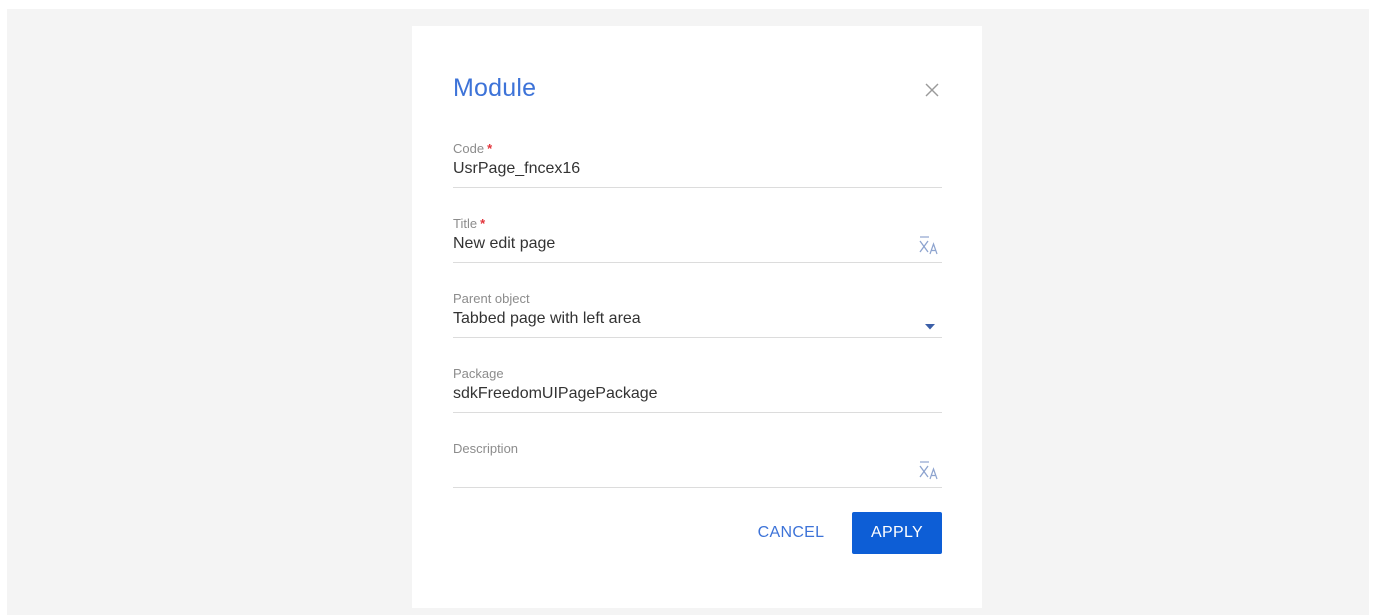  Describe the element at coordinates (555, 394) in the screenshot. I see `package-input: sdkFreedomUIPagePackage` at that location.